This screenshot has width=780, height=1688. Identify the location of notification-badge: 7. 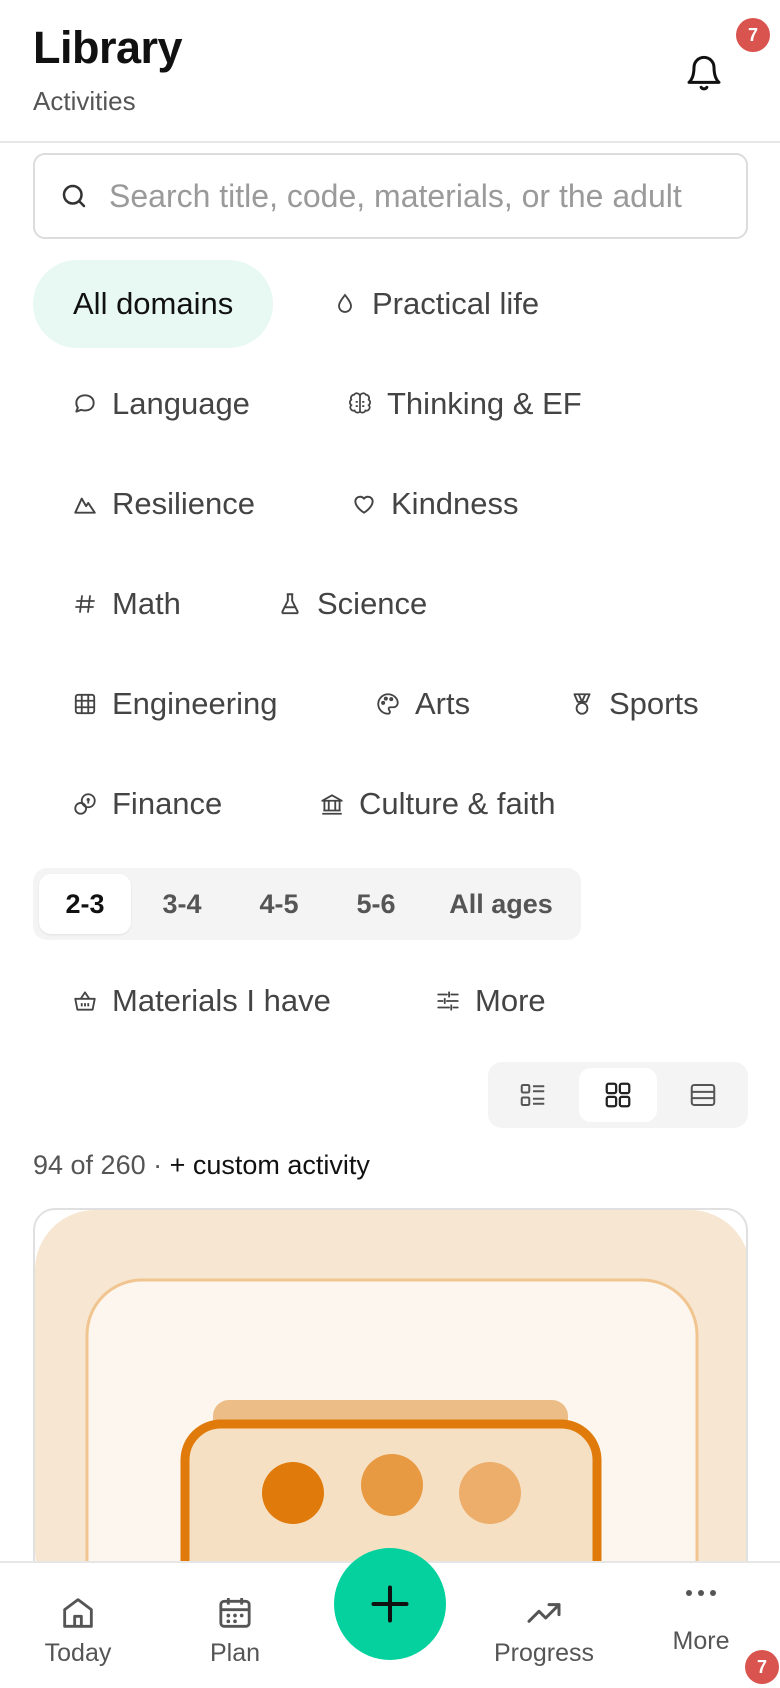
(753, 35).